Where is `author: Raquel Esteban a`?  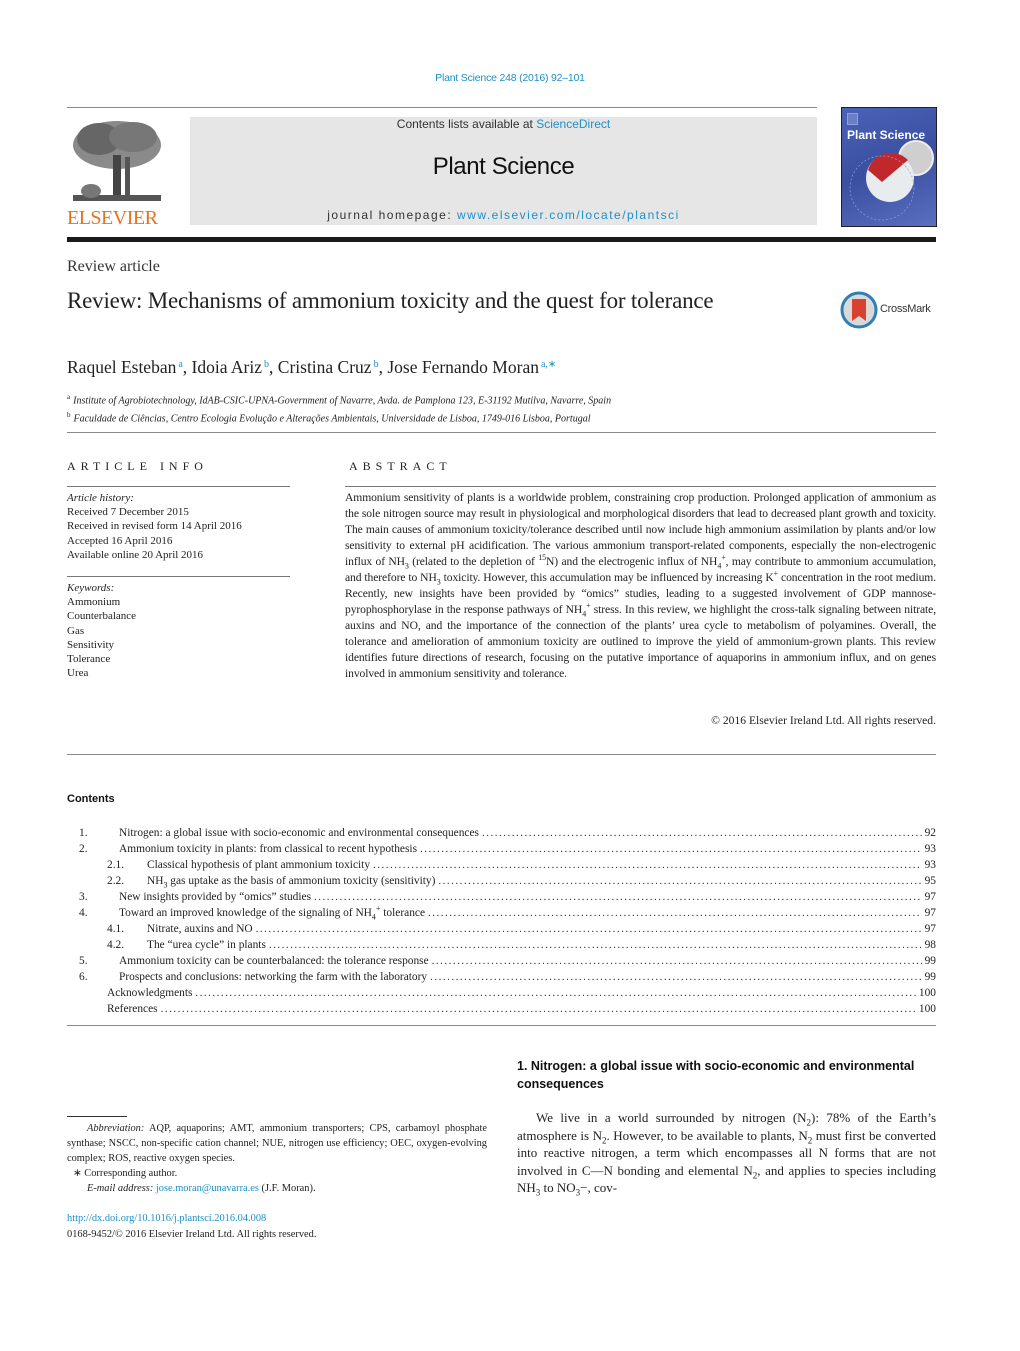 author: Raquel Esteban a is located at coordinates (125, 367).